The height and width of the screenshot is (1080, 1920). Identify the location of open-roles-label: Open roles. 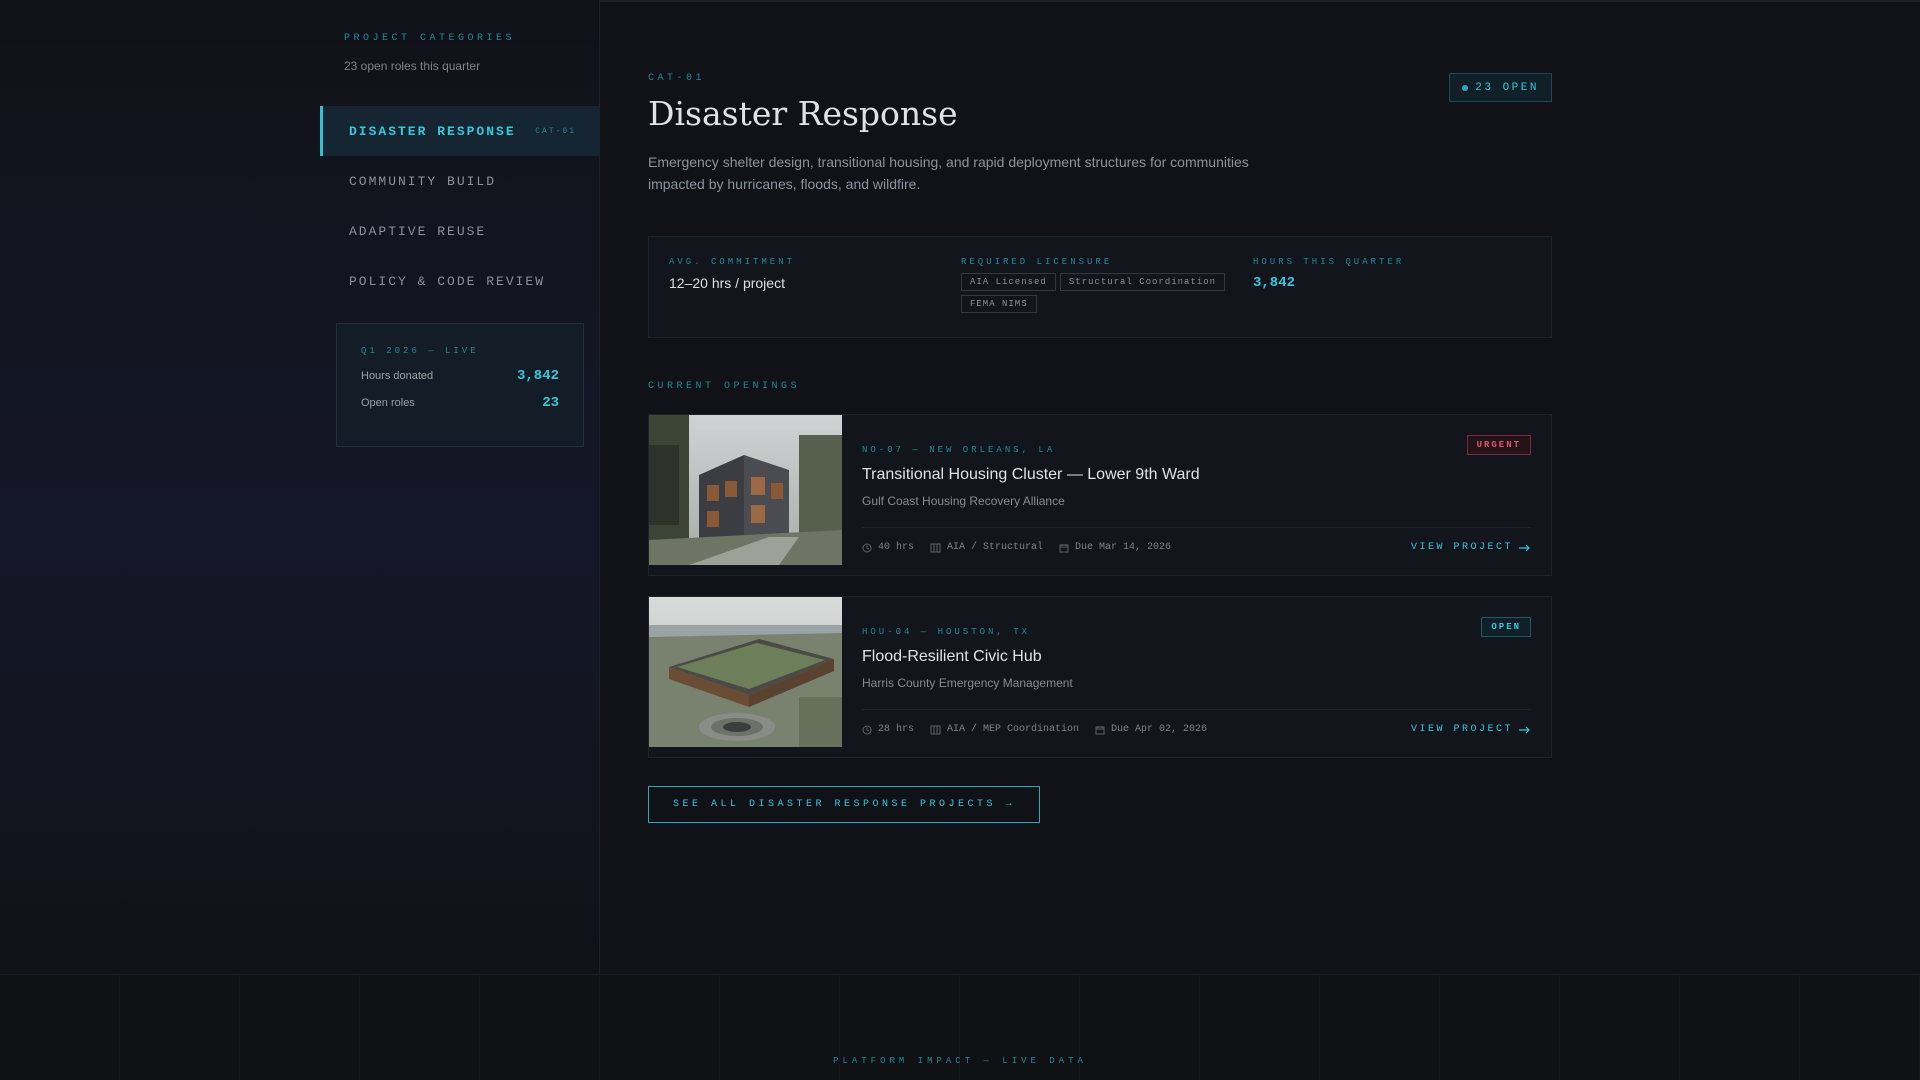
(388, 403).